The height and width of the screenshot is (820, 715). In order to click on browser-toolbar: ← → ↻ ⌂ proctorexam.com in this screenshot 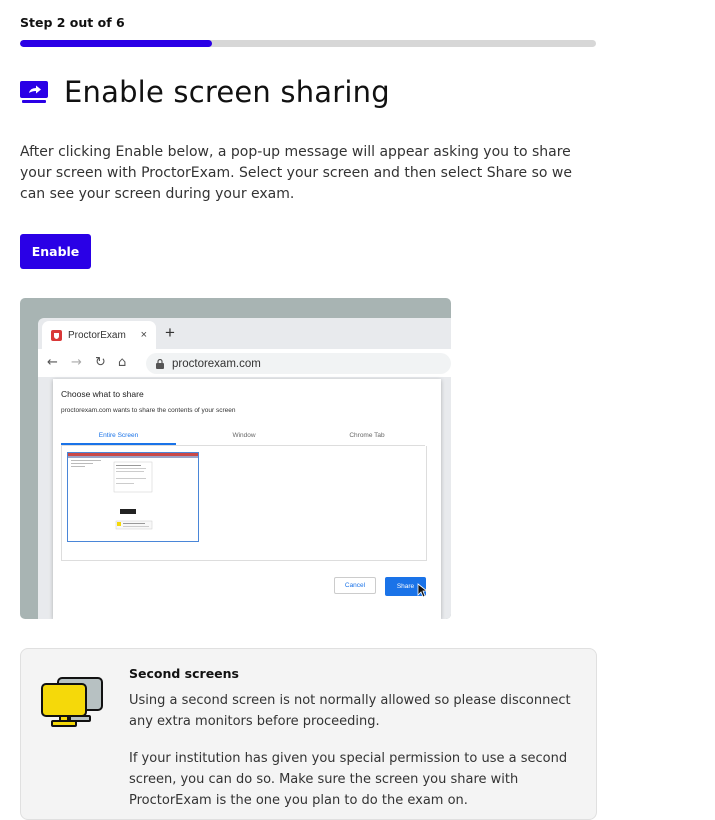, I will do `click(244, 363)`.